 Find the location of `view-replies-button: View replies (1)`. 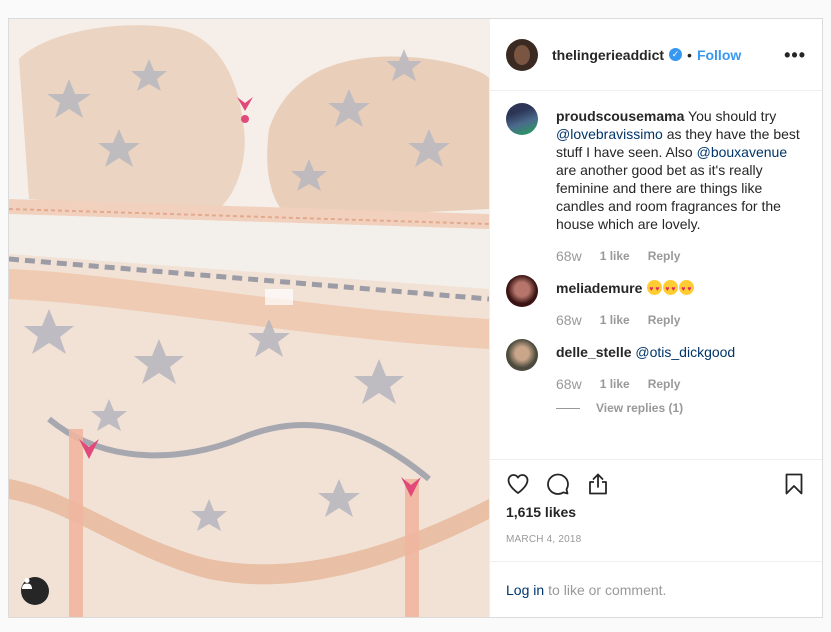

view-replies-button: View replies (1) is located at coordinates (681, 408).